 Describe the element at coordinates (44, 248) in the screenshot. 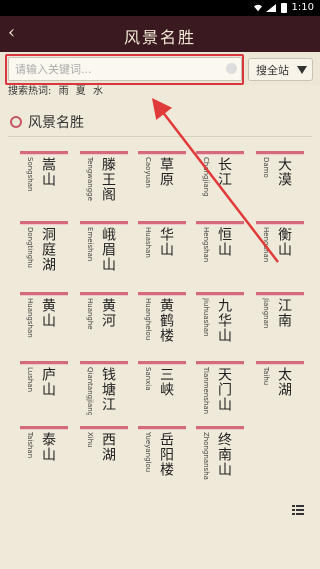

I see `place-item: Dongtinghu 洞庭湖` at that location.